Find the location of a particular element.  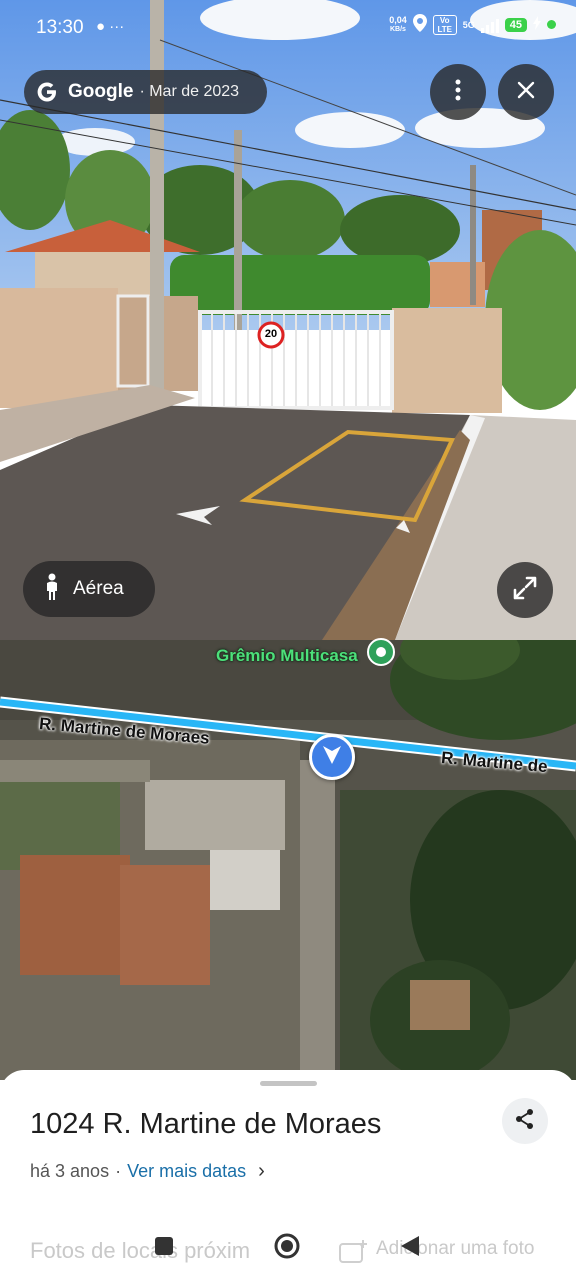

aerial-mode-button: Aérea is located at coordinates (89, 589).